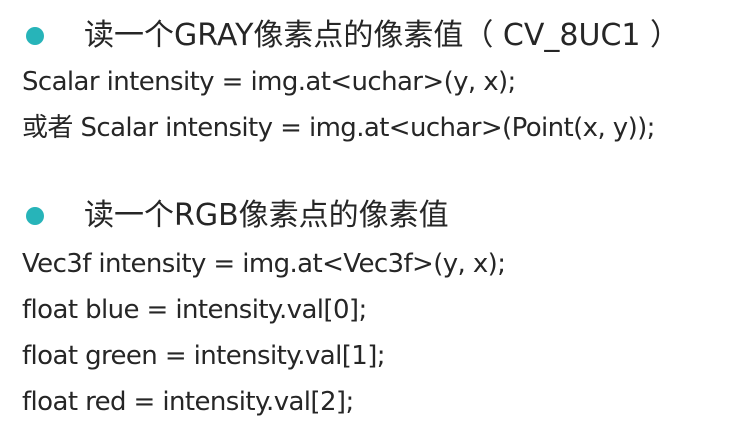 The image size is (741, 441). I want to click on section-rgb-heading: 读一个RGB像素点的像素值, so click(237, 216).